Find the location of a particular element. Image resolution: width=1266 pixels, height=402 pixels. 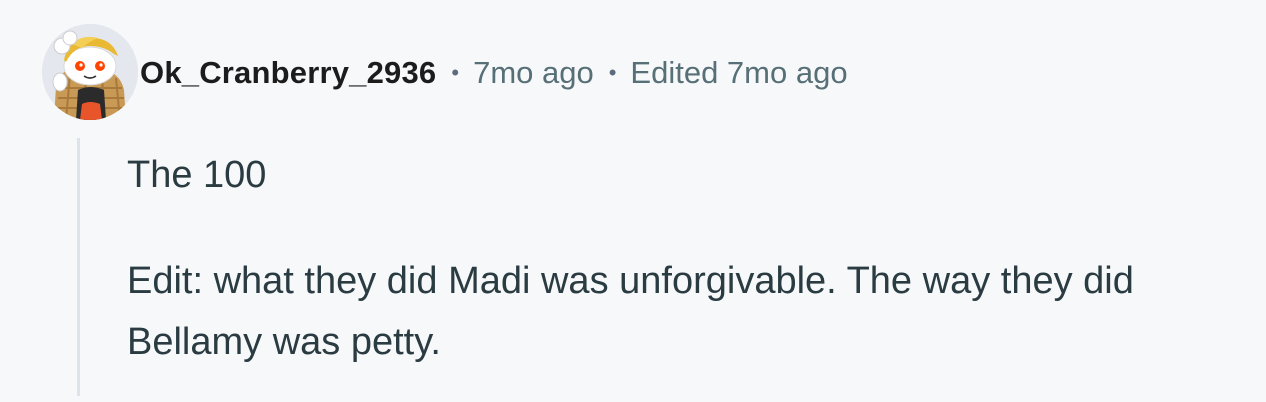

user-avatar is located at coordinates (90, 72).